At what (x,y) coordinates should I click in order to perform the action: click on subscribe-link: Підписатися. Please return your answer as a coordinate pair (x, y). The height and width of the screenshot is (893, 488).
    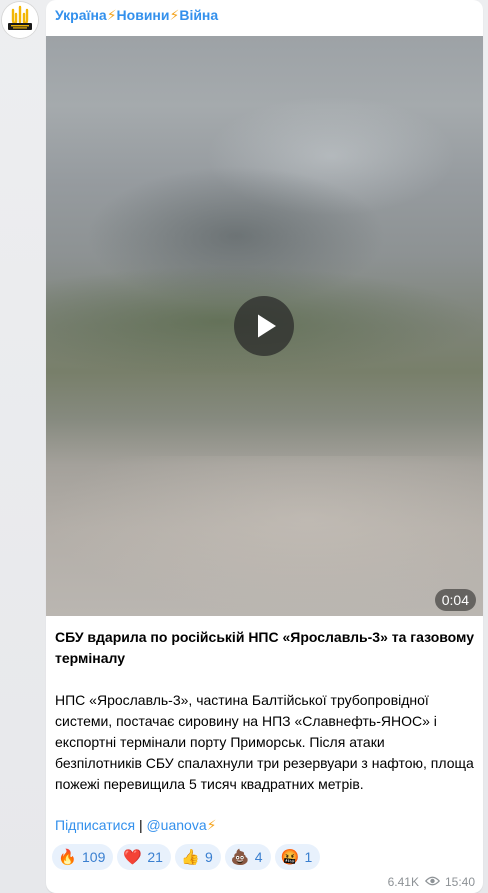
    Looking at the image, I should click on (95, 825).